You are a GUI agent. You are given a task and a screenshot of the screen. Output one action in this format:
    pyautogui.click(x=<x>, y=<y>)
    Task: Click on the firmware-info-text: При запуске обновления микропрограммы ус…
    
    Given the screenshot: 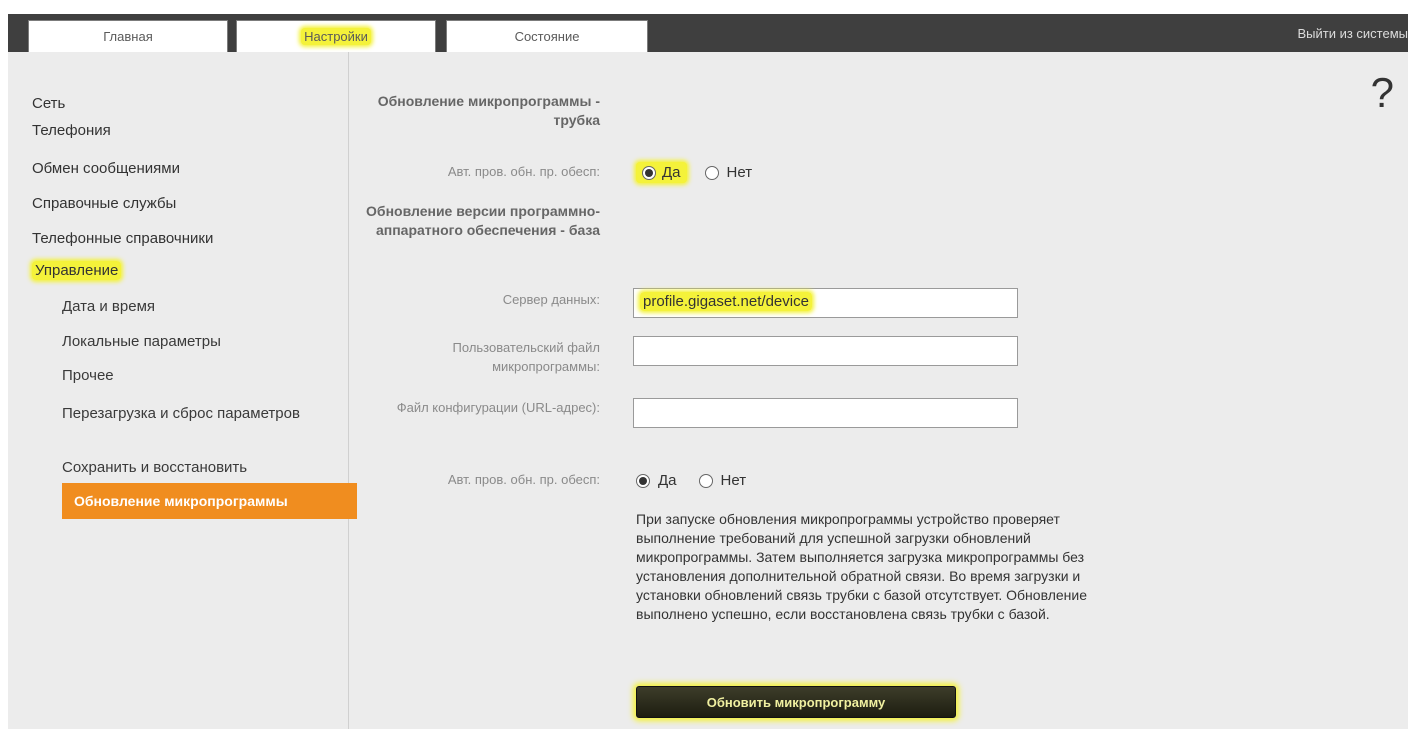 What is the action you would take?
    pyautogui.click(x=861, y=566)
    